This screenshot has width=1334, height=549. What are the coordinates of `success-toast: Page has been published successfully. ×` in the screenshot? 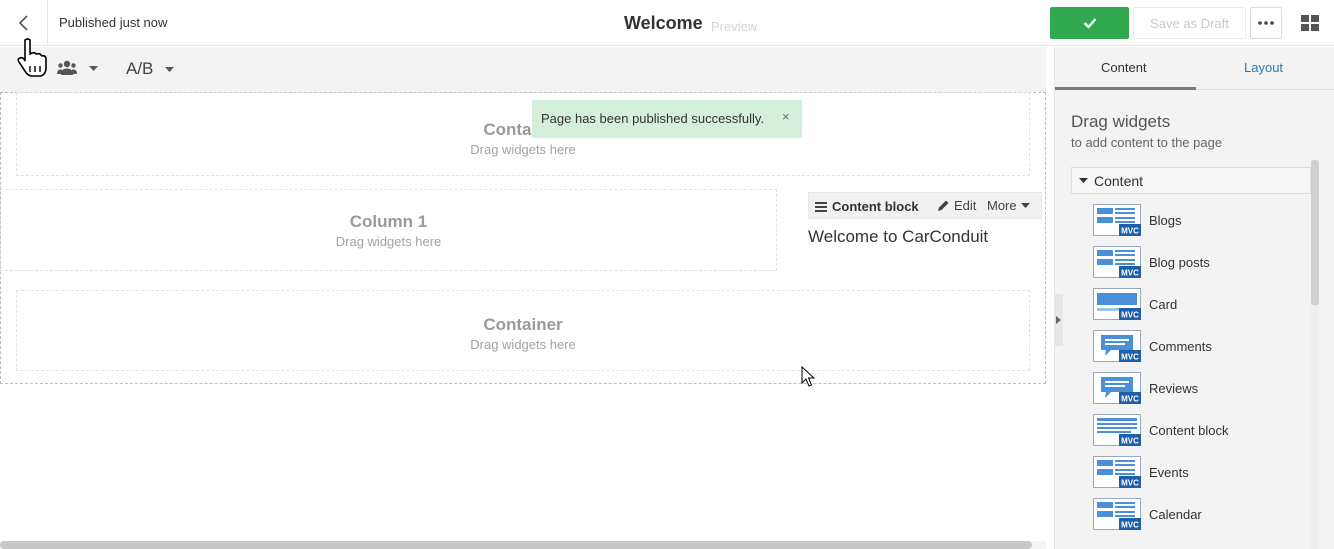 It's located at (667, 119).